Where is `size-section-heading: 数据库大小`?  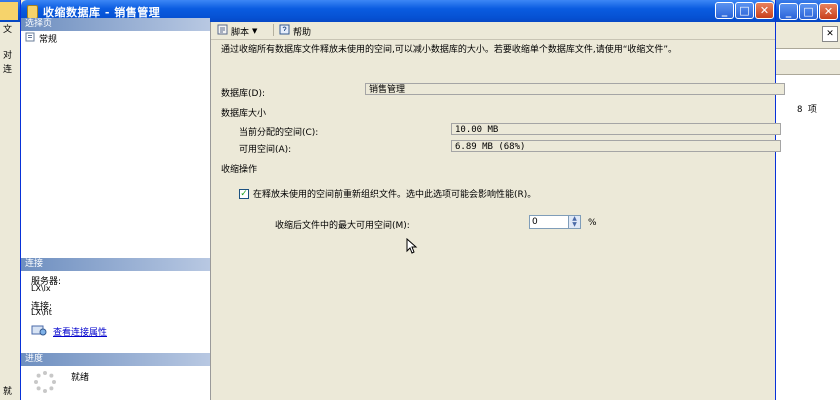
size-section-heading: 数据库大小 is located at coordinates (244, 114).